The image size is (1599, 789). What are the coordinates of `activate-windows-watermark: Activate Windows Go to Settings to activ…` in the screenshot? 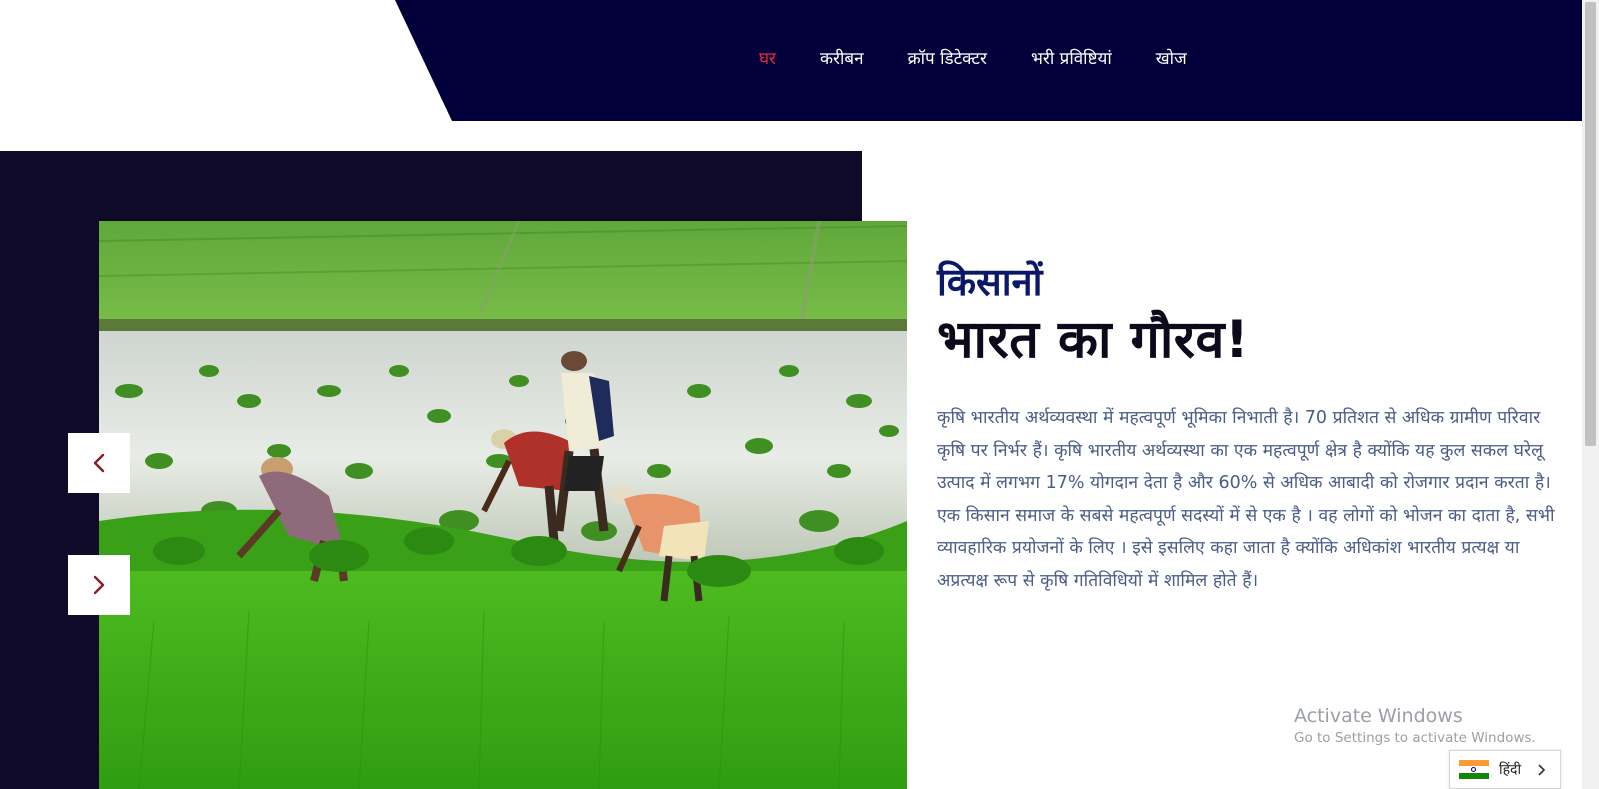 It's located at (1415, 725).